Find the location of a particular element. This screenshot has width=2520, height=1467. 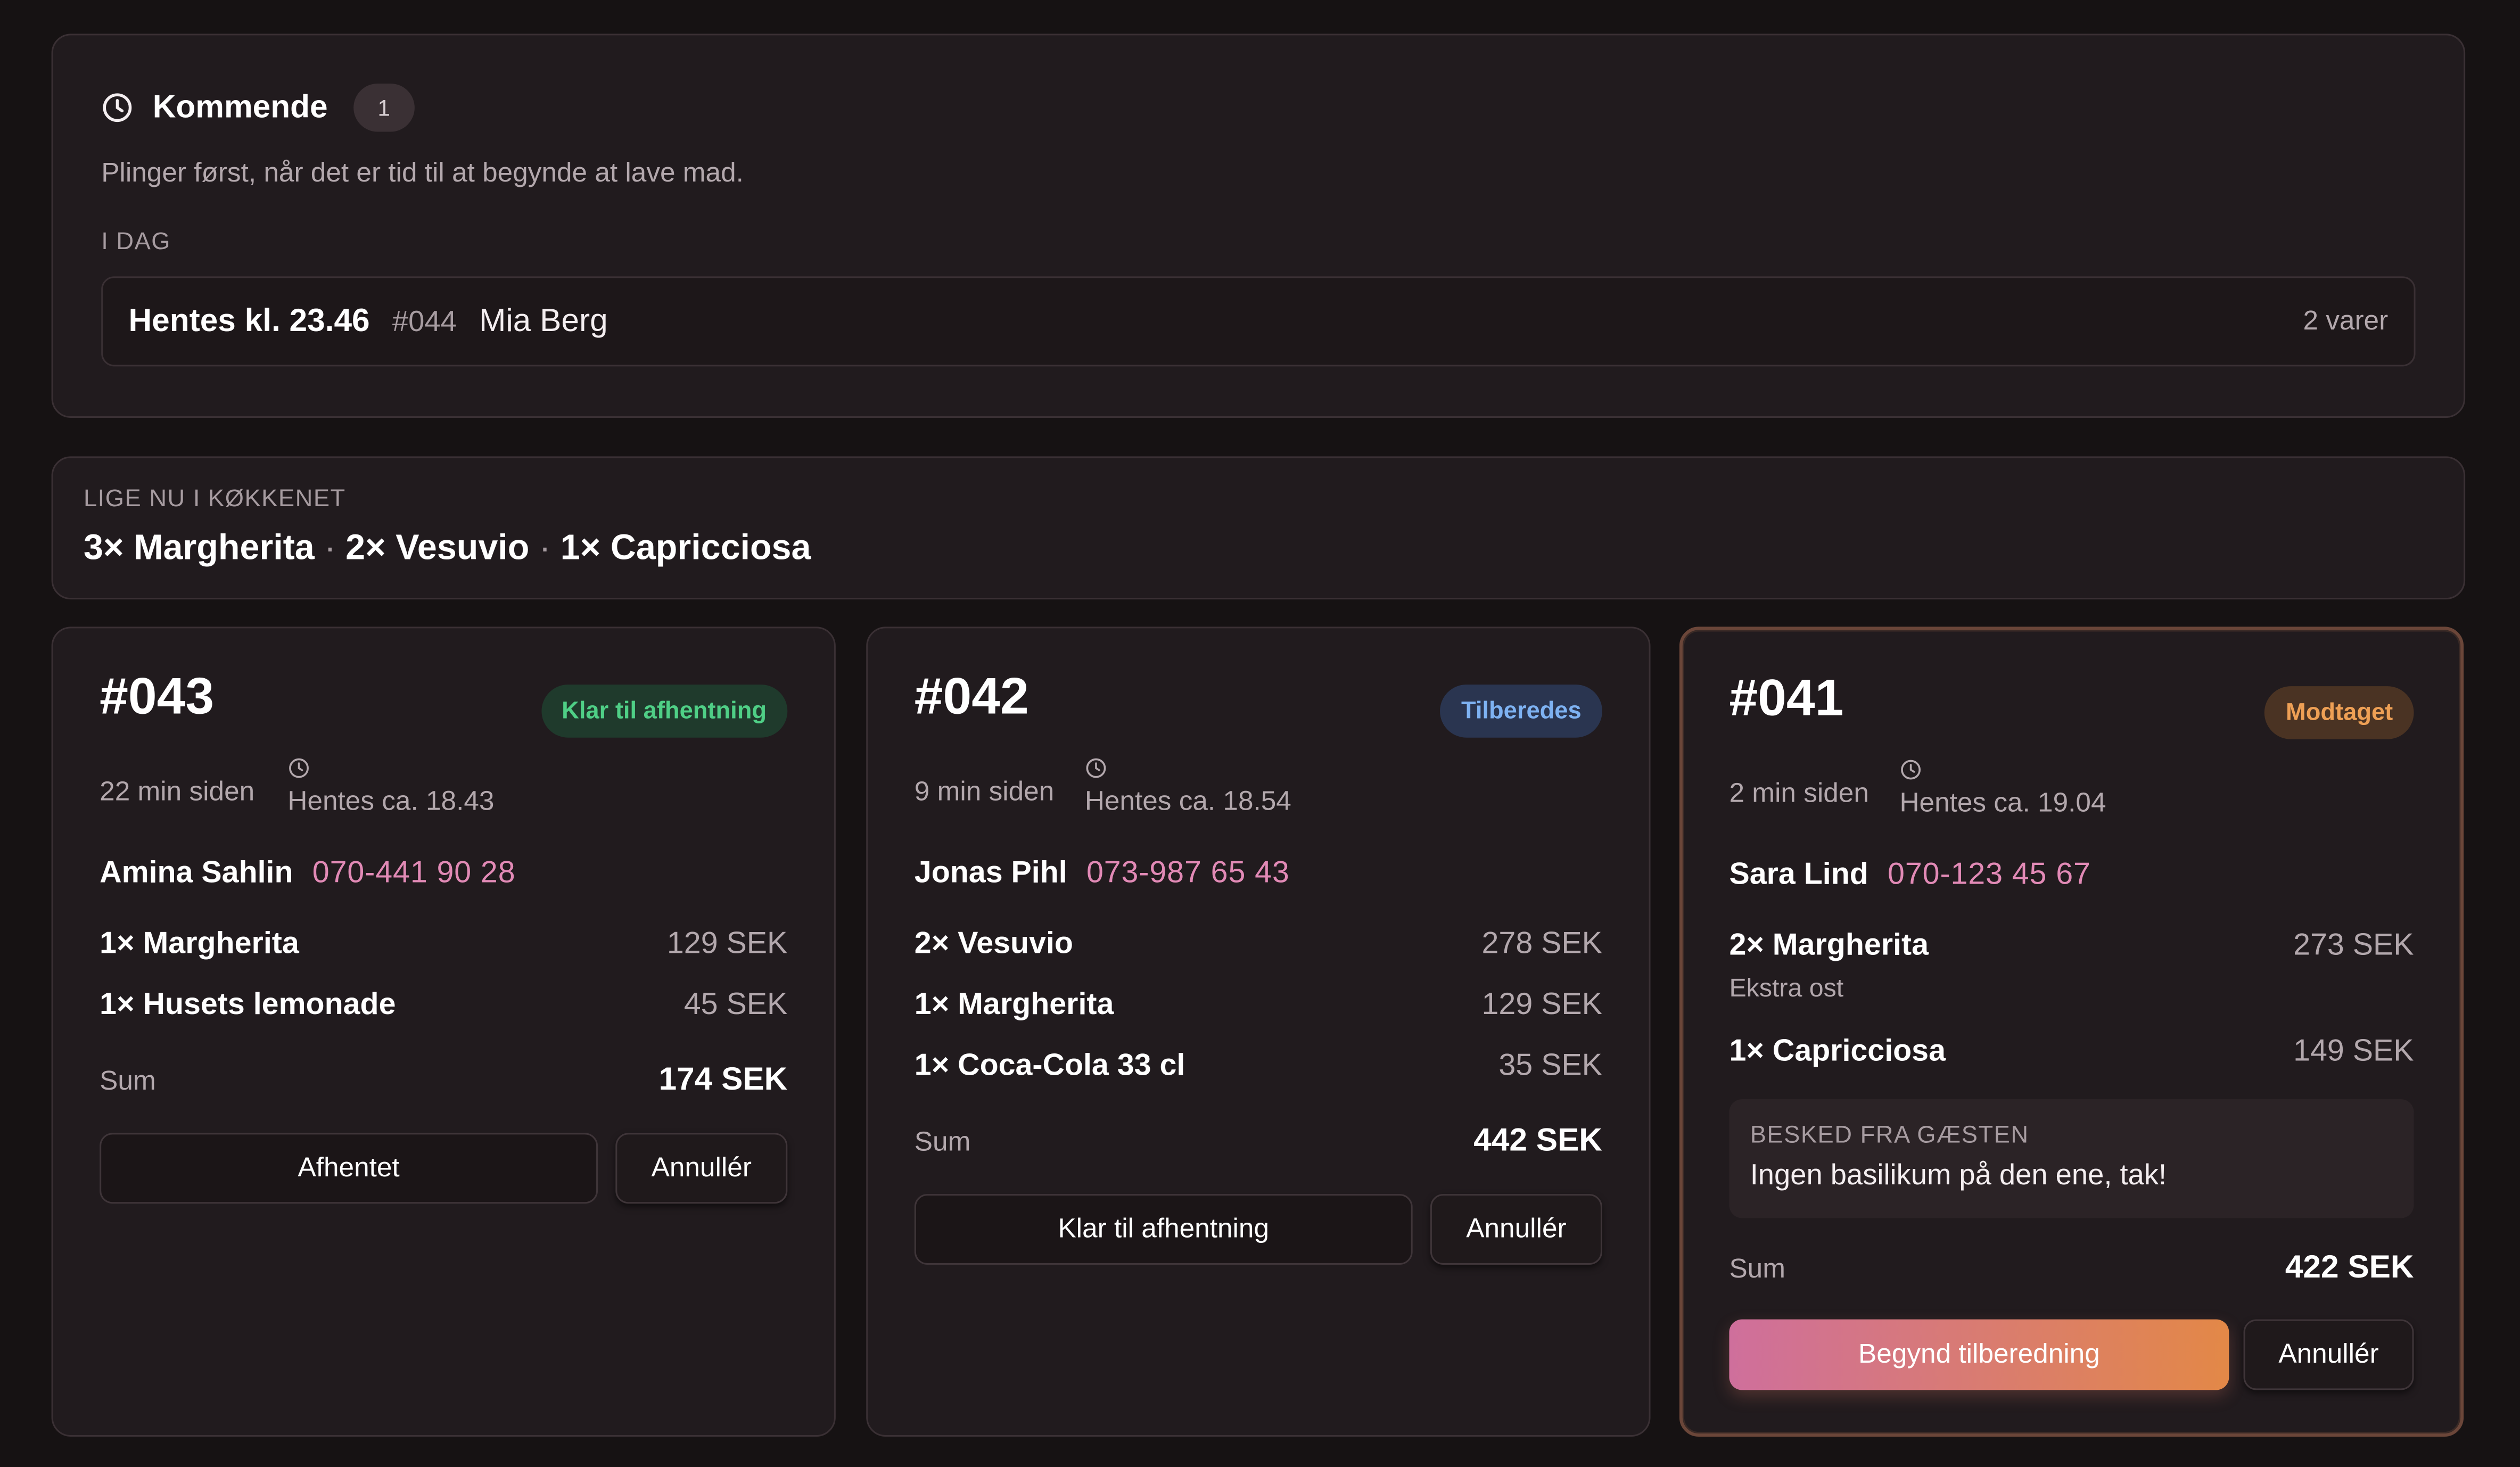

item-price: 35 SEK is located at coordinates (1550, 1066).